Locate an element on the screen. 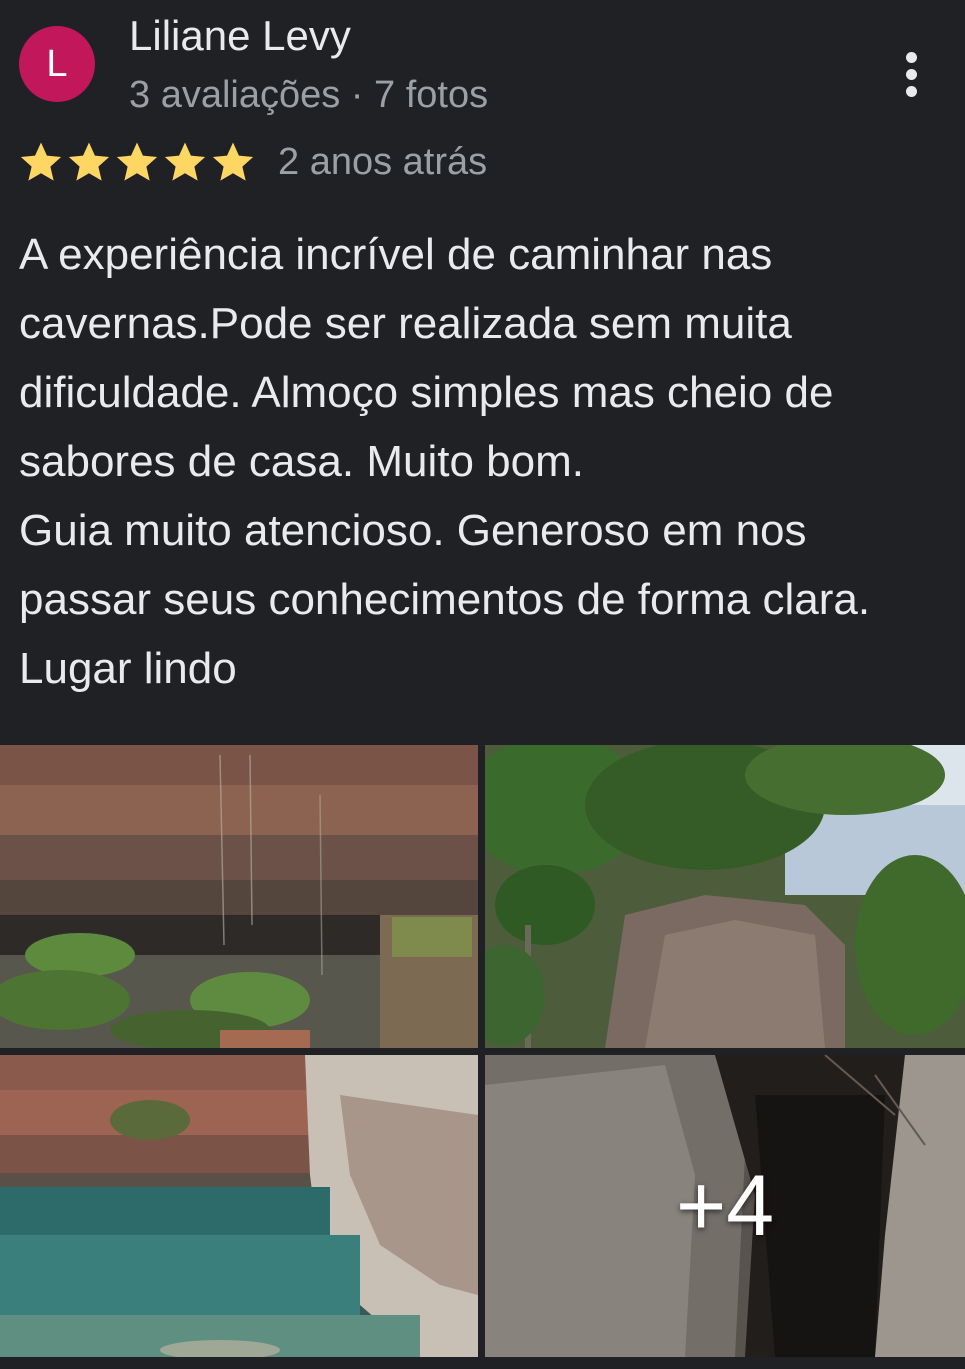  reviewer-name: Liliane Levy is located at coordinates (240, 36).